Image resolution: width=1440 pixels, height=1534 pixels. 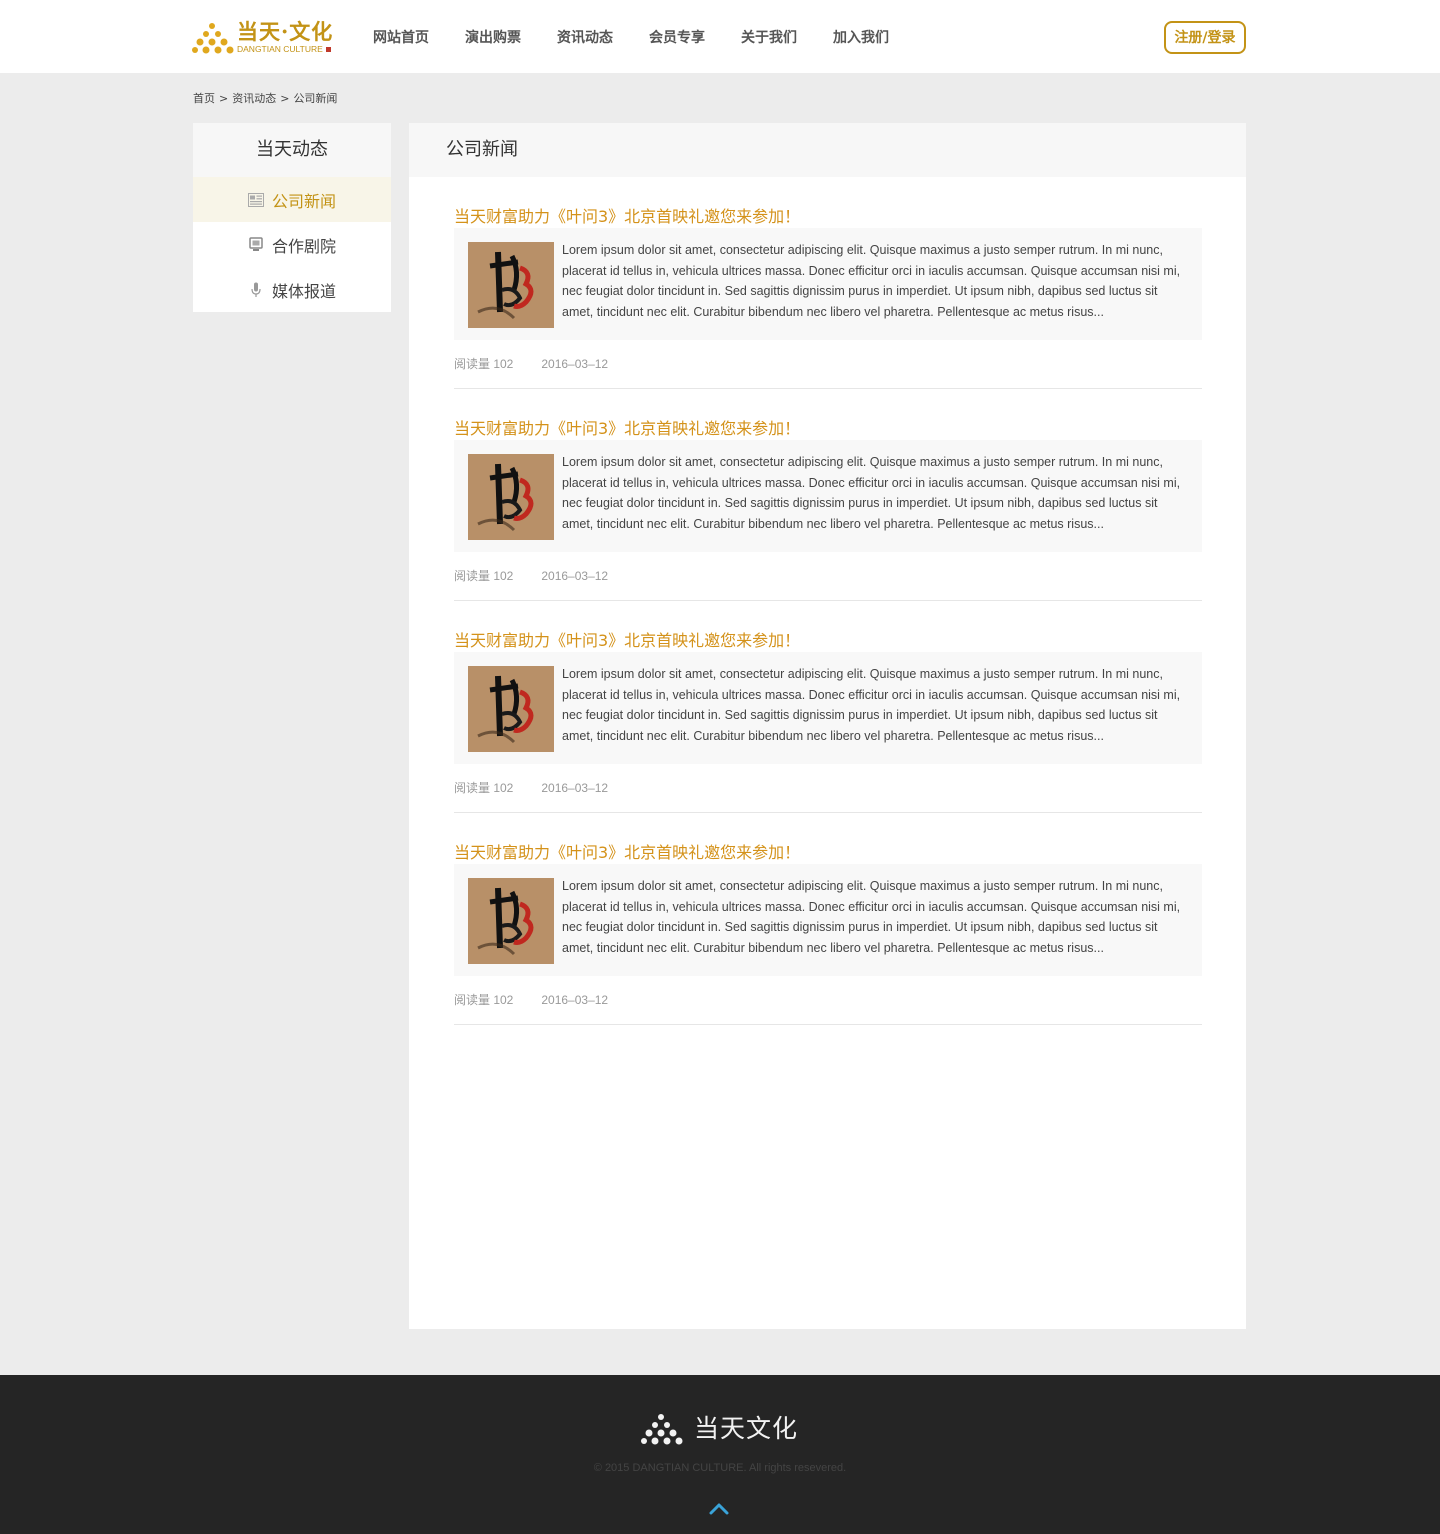 What do you see at coordinates (315, 98) in the screenshot?
I see `breadcrumb-current: 公司新闻` at bounding box center [315, 98].